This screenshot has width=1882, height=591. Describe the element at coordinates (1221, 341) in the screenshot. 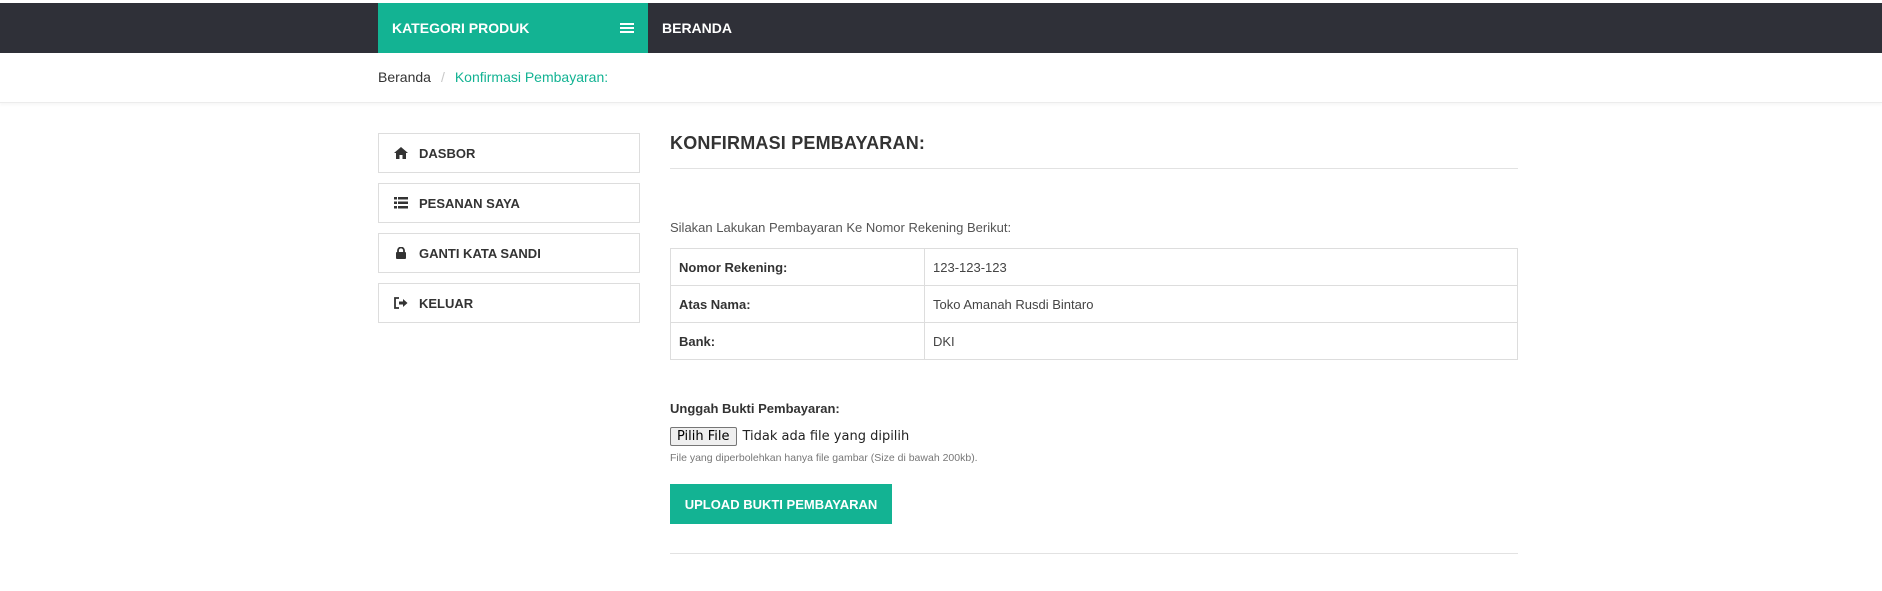

I see `row-value: DKI` at that location.